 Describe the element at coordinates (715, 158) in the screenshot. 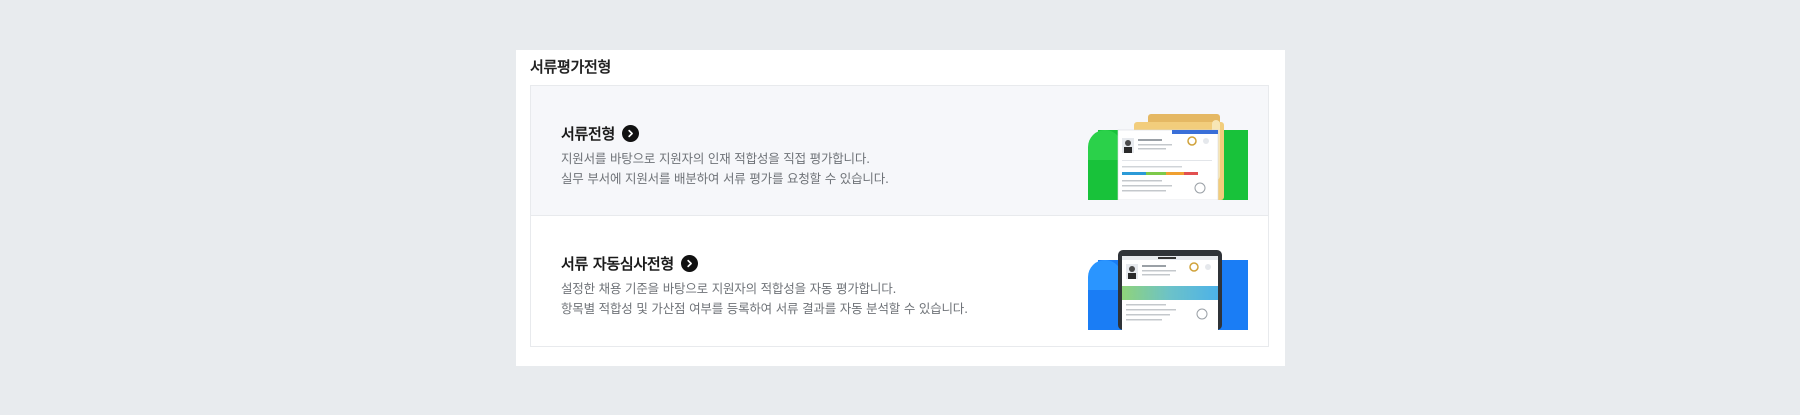

I see `description-line: 지원서를 바탕으로 지원자의 인재 적합성을 직접 평가합니다.` at that location.